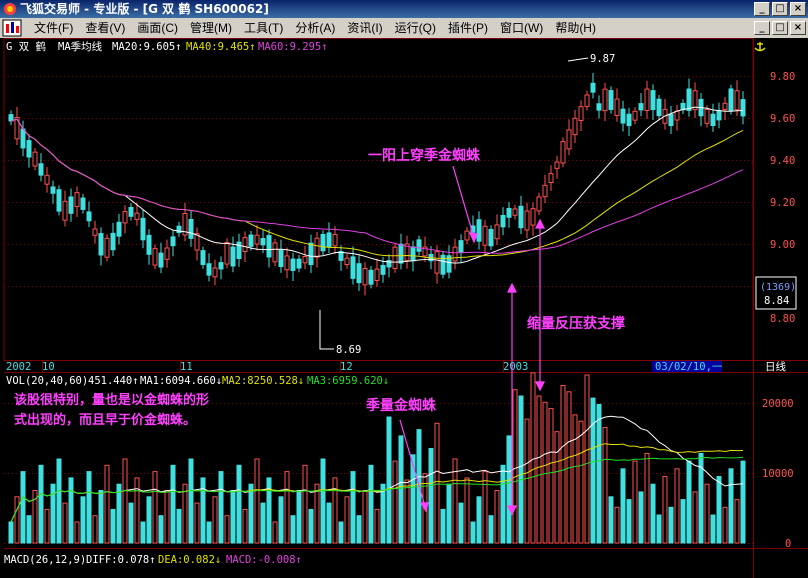 Image resolution: width=808 pixels, height=578 pixels. I want to click on month-11-label: 11, so click(186, 367).